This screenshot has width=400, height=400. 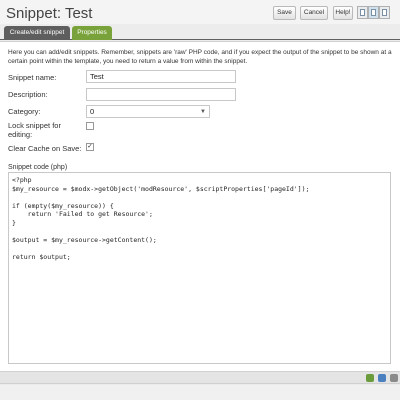 I want to click on save-button: Save, so click(x=284, y=13).